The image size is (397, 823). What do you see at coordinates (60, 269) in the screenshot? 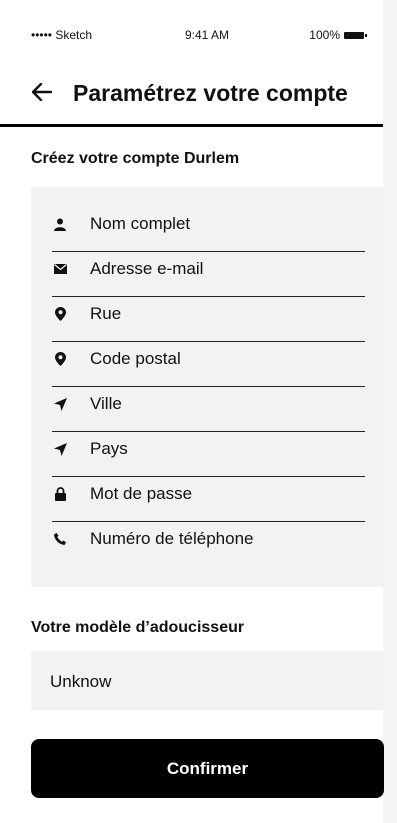
I see `mail-icon` at bounding box center [60, 269].